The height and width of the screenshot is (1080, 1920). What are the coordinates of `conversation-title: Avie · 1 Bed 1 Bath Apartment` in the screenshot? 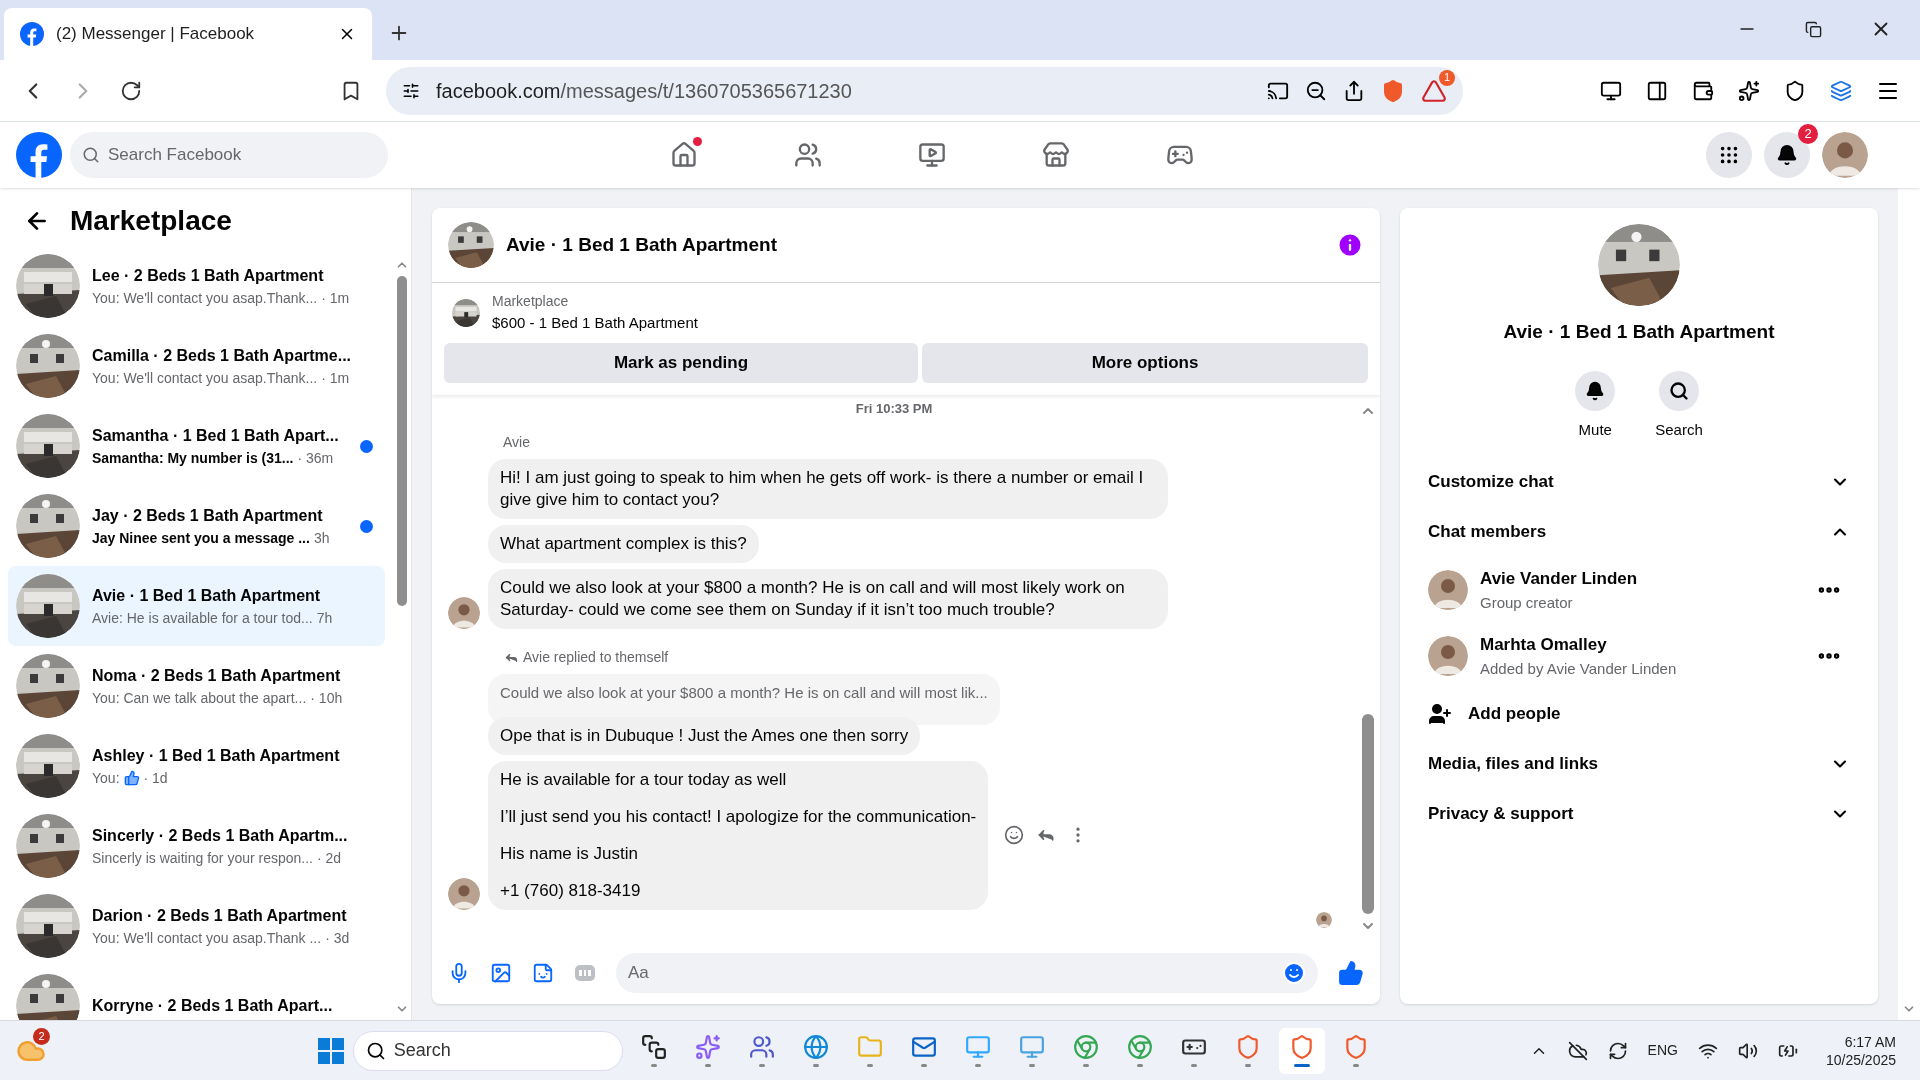 It's located at (207, 595).